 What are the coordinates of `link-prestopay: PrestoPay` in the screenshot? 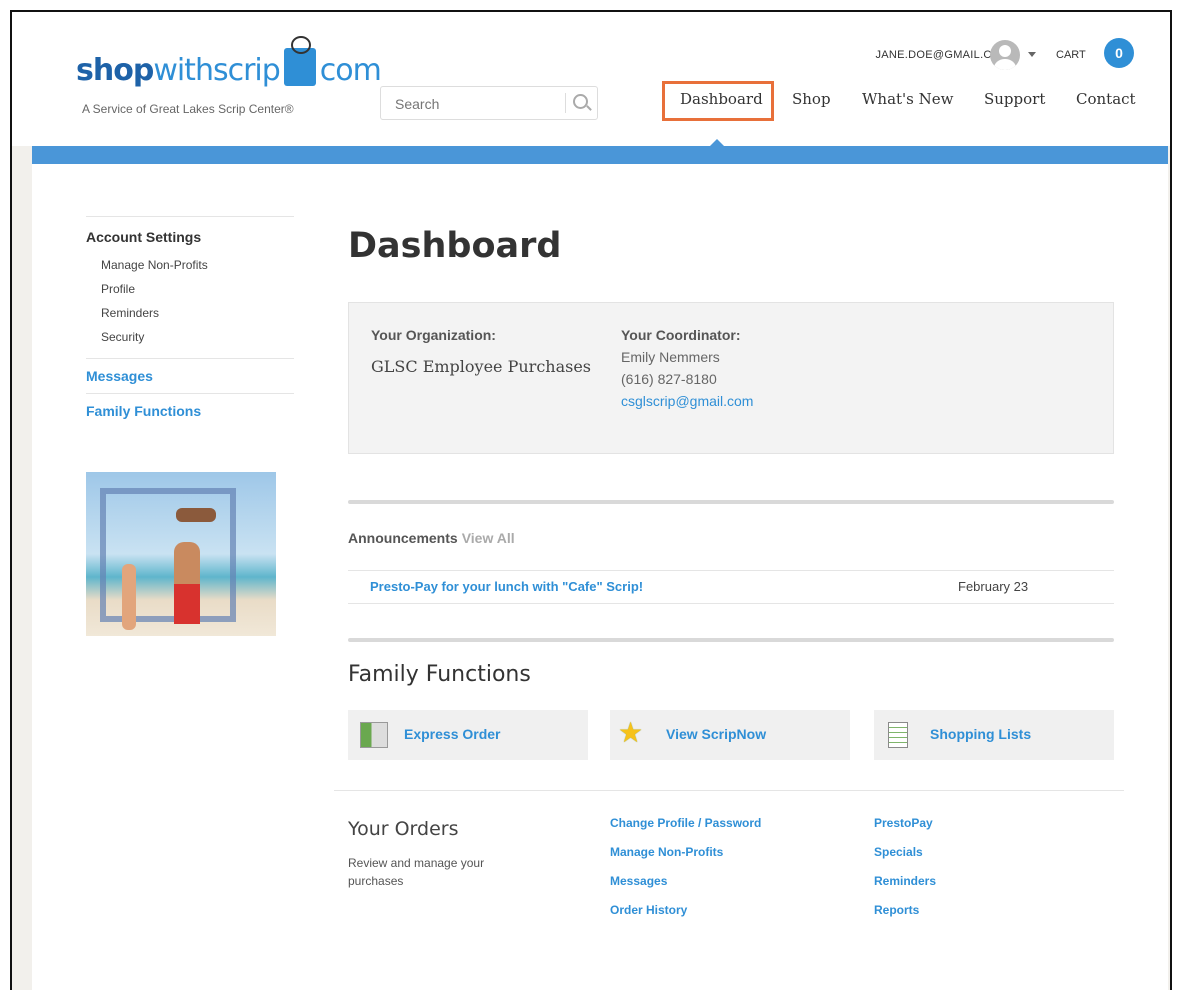 It's located at (905, 830).